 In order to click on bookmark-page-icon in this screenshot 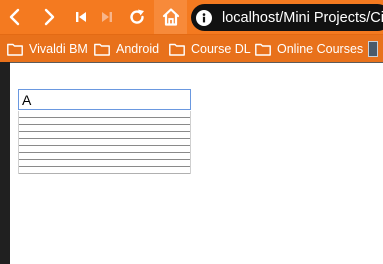, I will do `click(373, 49)`.